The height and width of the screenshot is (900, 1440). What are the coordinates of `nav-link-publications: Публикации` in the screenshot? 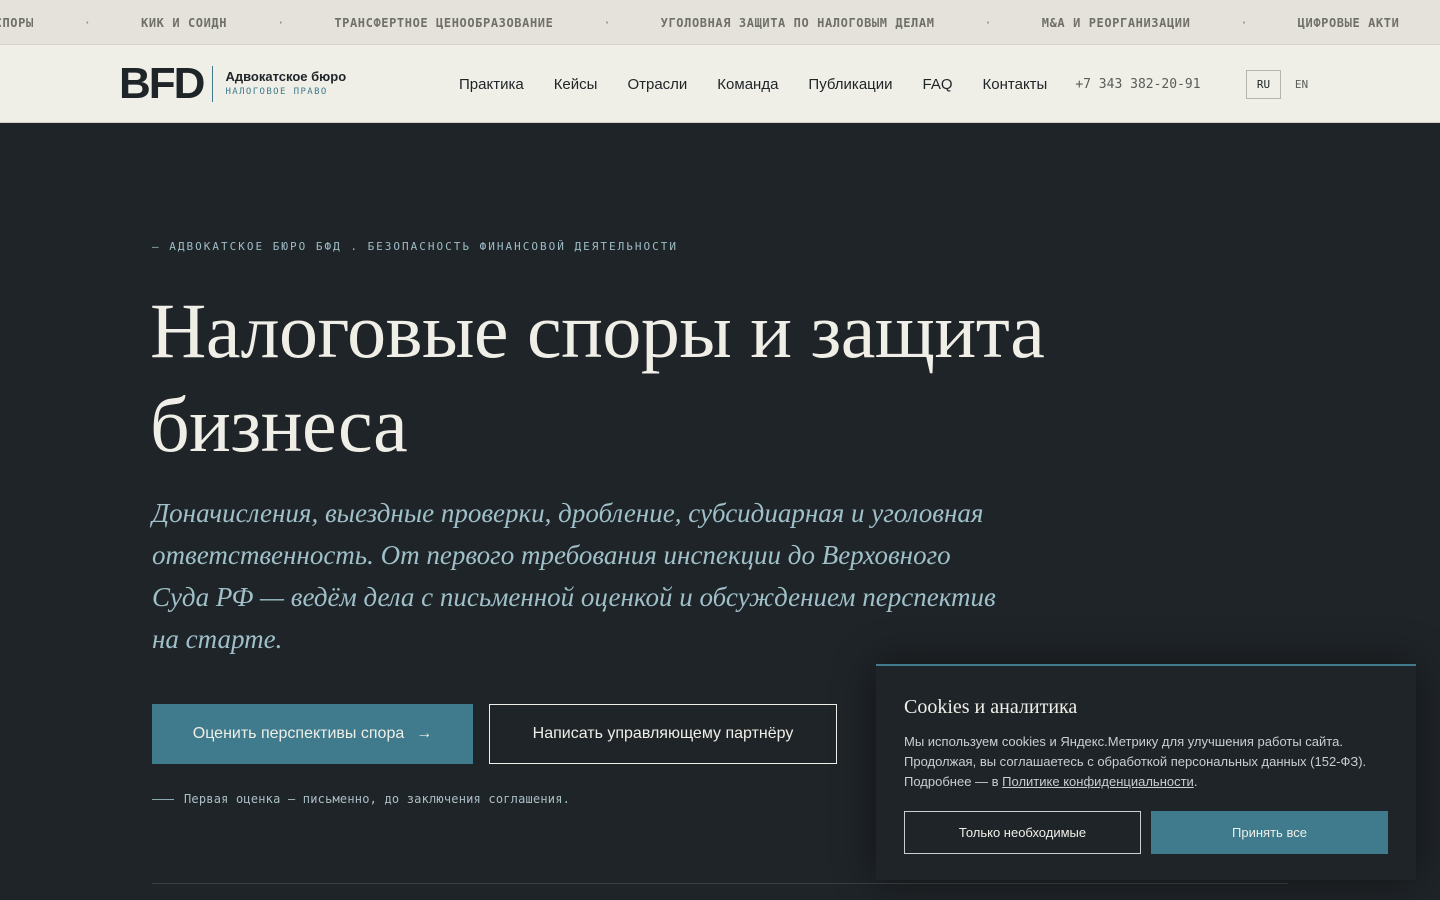 It's located at (850, 84).